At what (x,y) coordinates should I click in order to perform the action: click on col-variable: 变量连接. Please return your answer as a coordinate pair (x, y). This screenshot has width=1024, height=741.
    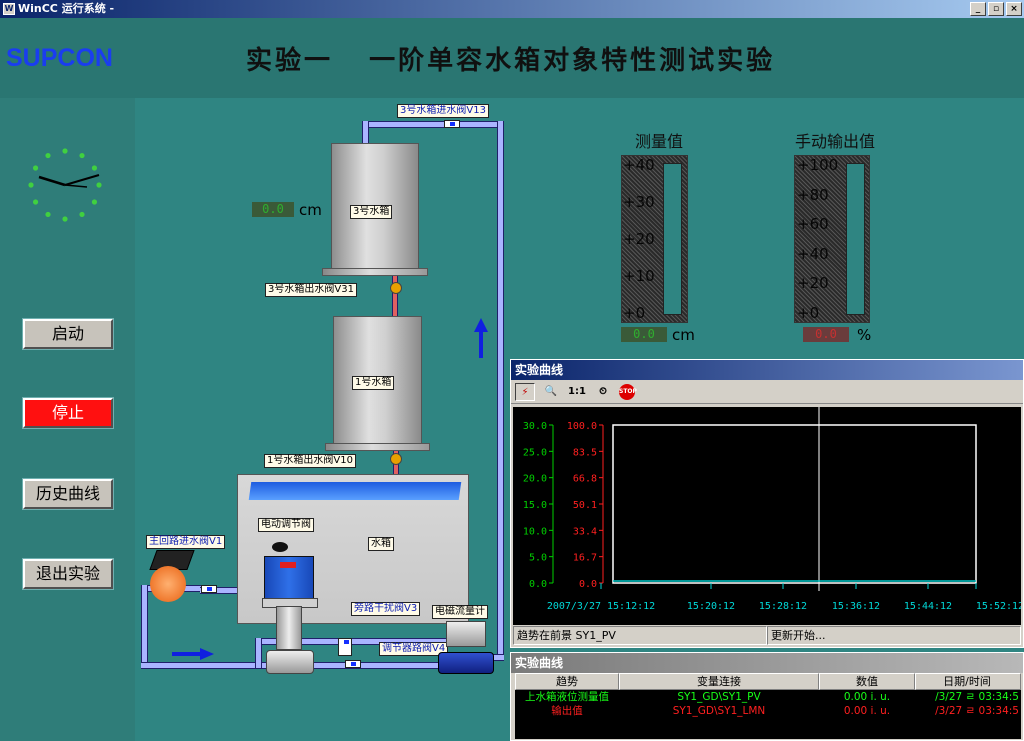
    Looking at the image, I should click on (719, 681).